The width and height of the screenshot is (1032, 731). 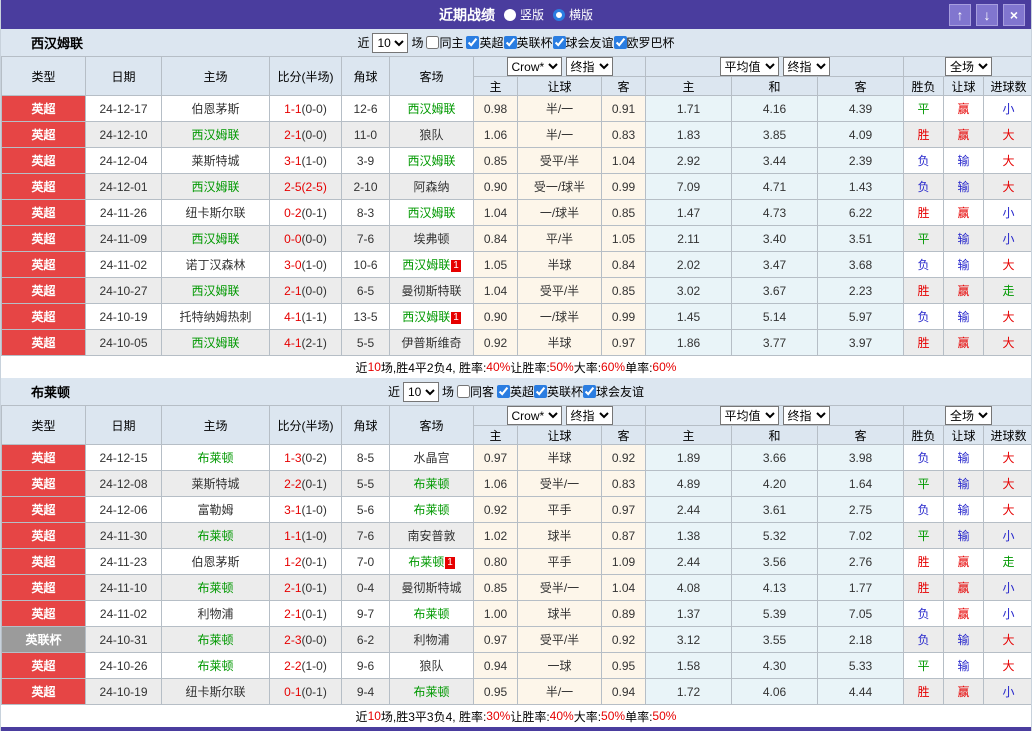 I want to click on away-odds-cell: 0.85, so click(x=623, y=212).